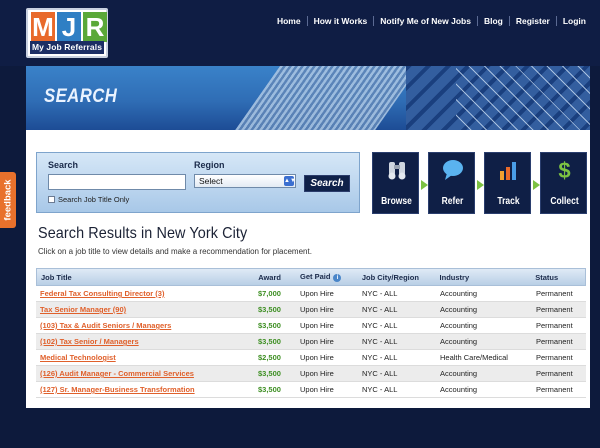 The width and height of the screenshot is (600, 448). What do you see at coordinates (396, 173) in the screenshot?
I see `binoculars-icon` at bounding box center [396, 173].